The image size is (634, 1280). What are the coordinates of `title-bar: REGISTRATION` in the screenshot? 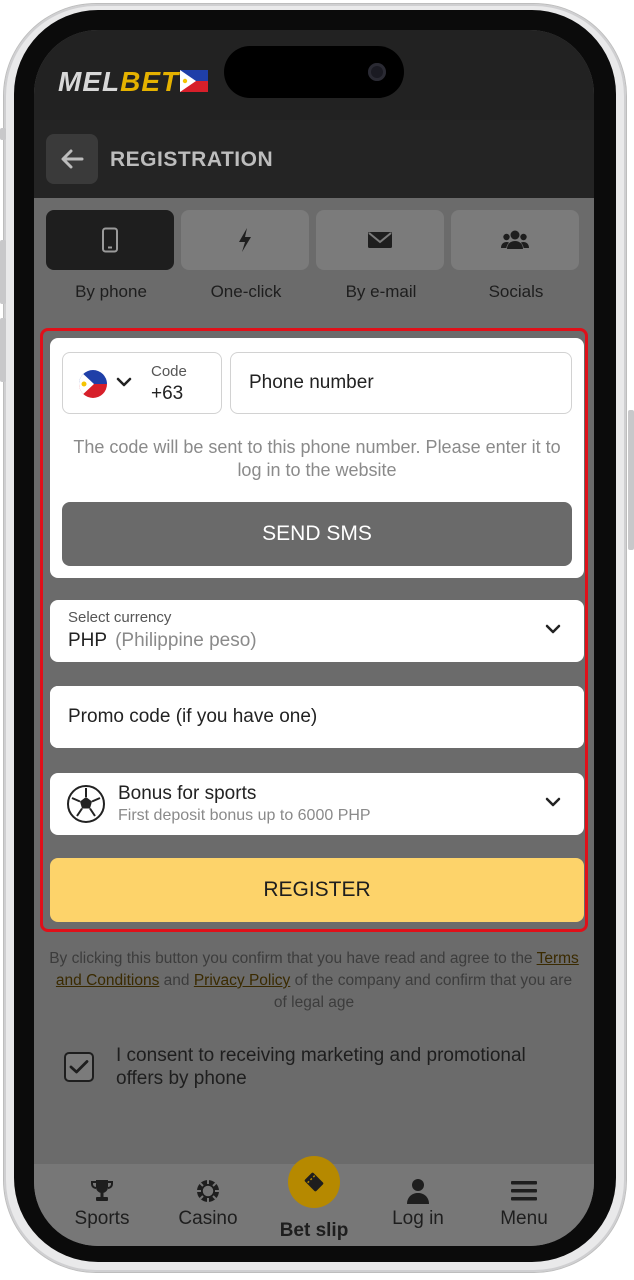 It's located at (314, 159).